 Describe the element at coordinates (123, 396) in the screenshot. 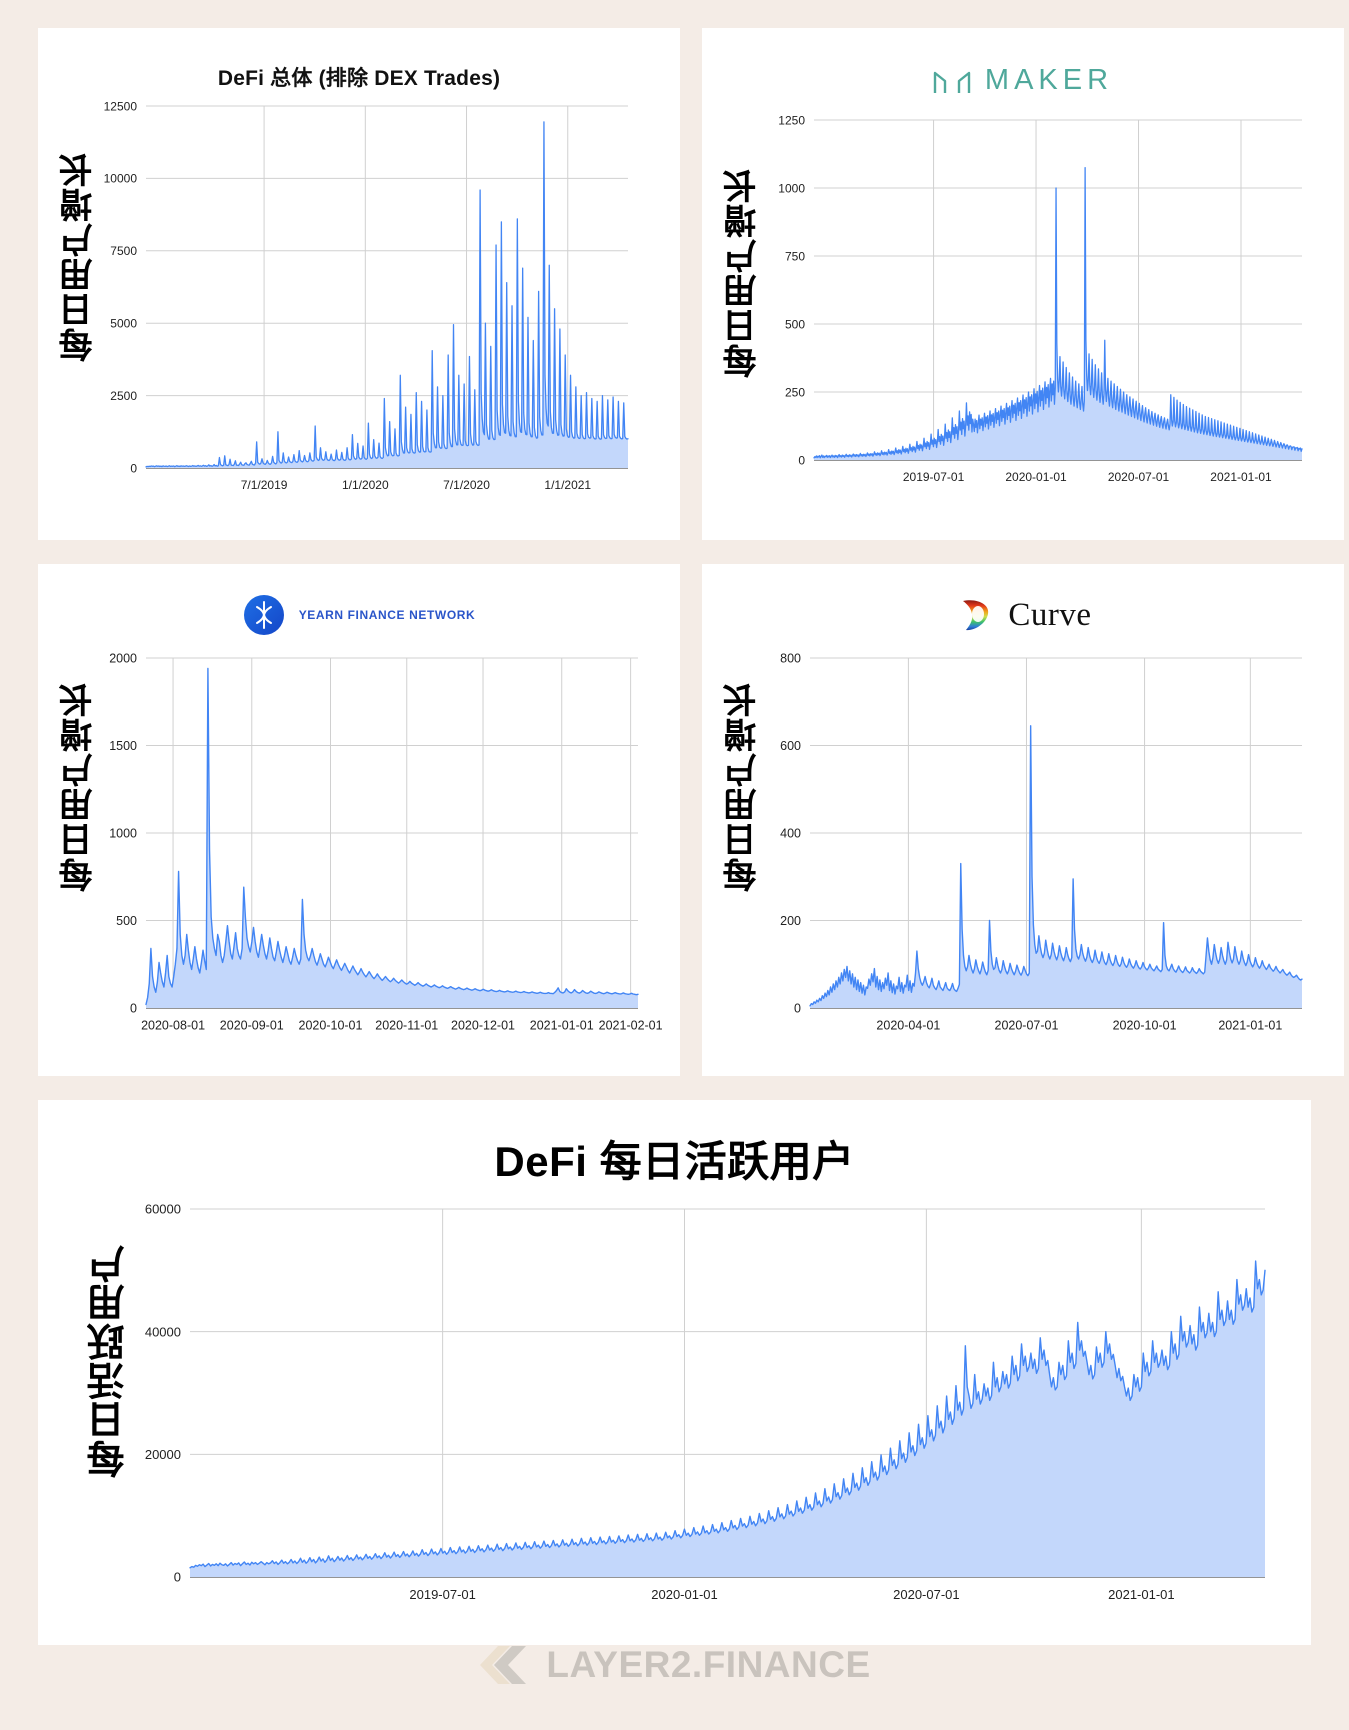

I see `y-tick-label: 2500` at that location.